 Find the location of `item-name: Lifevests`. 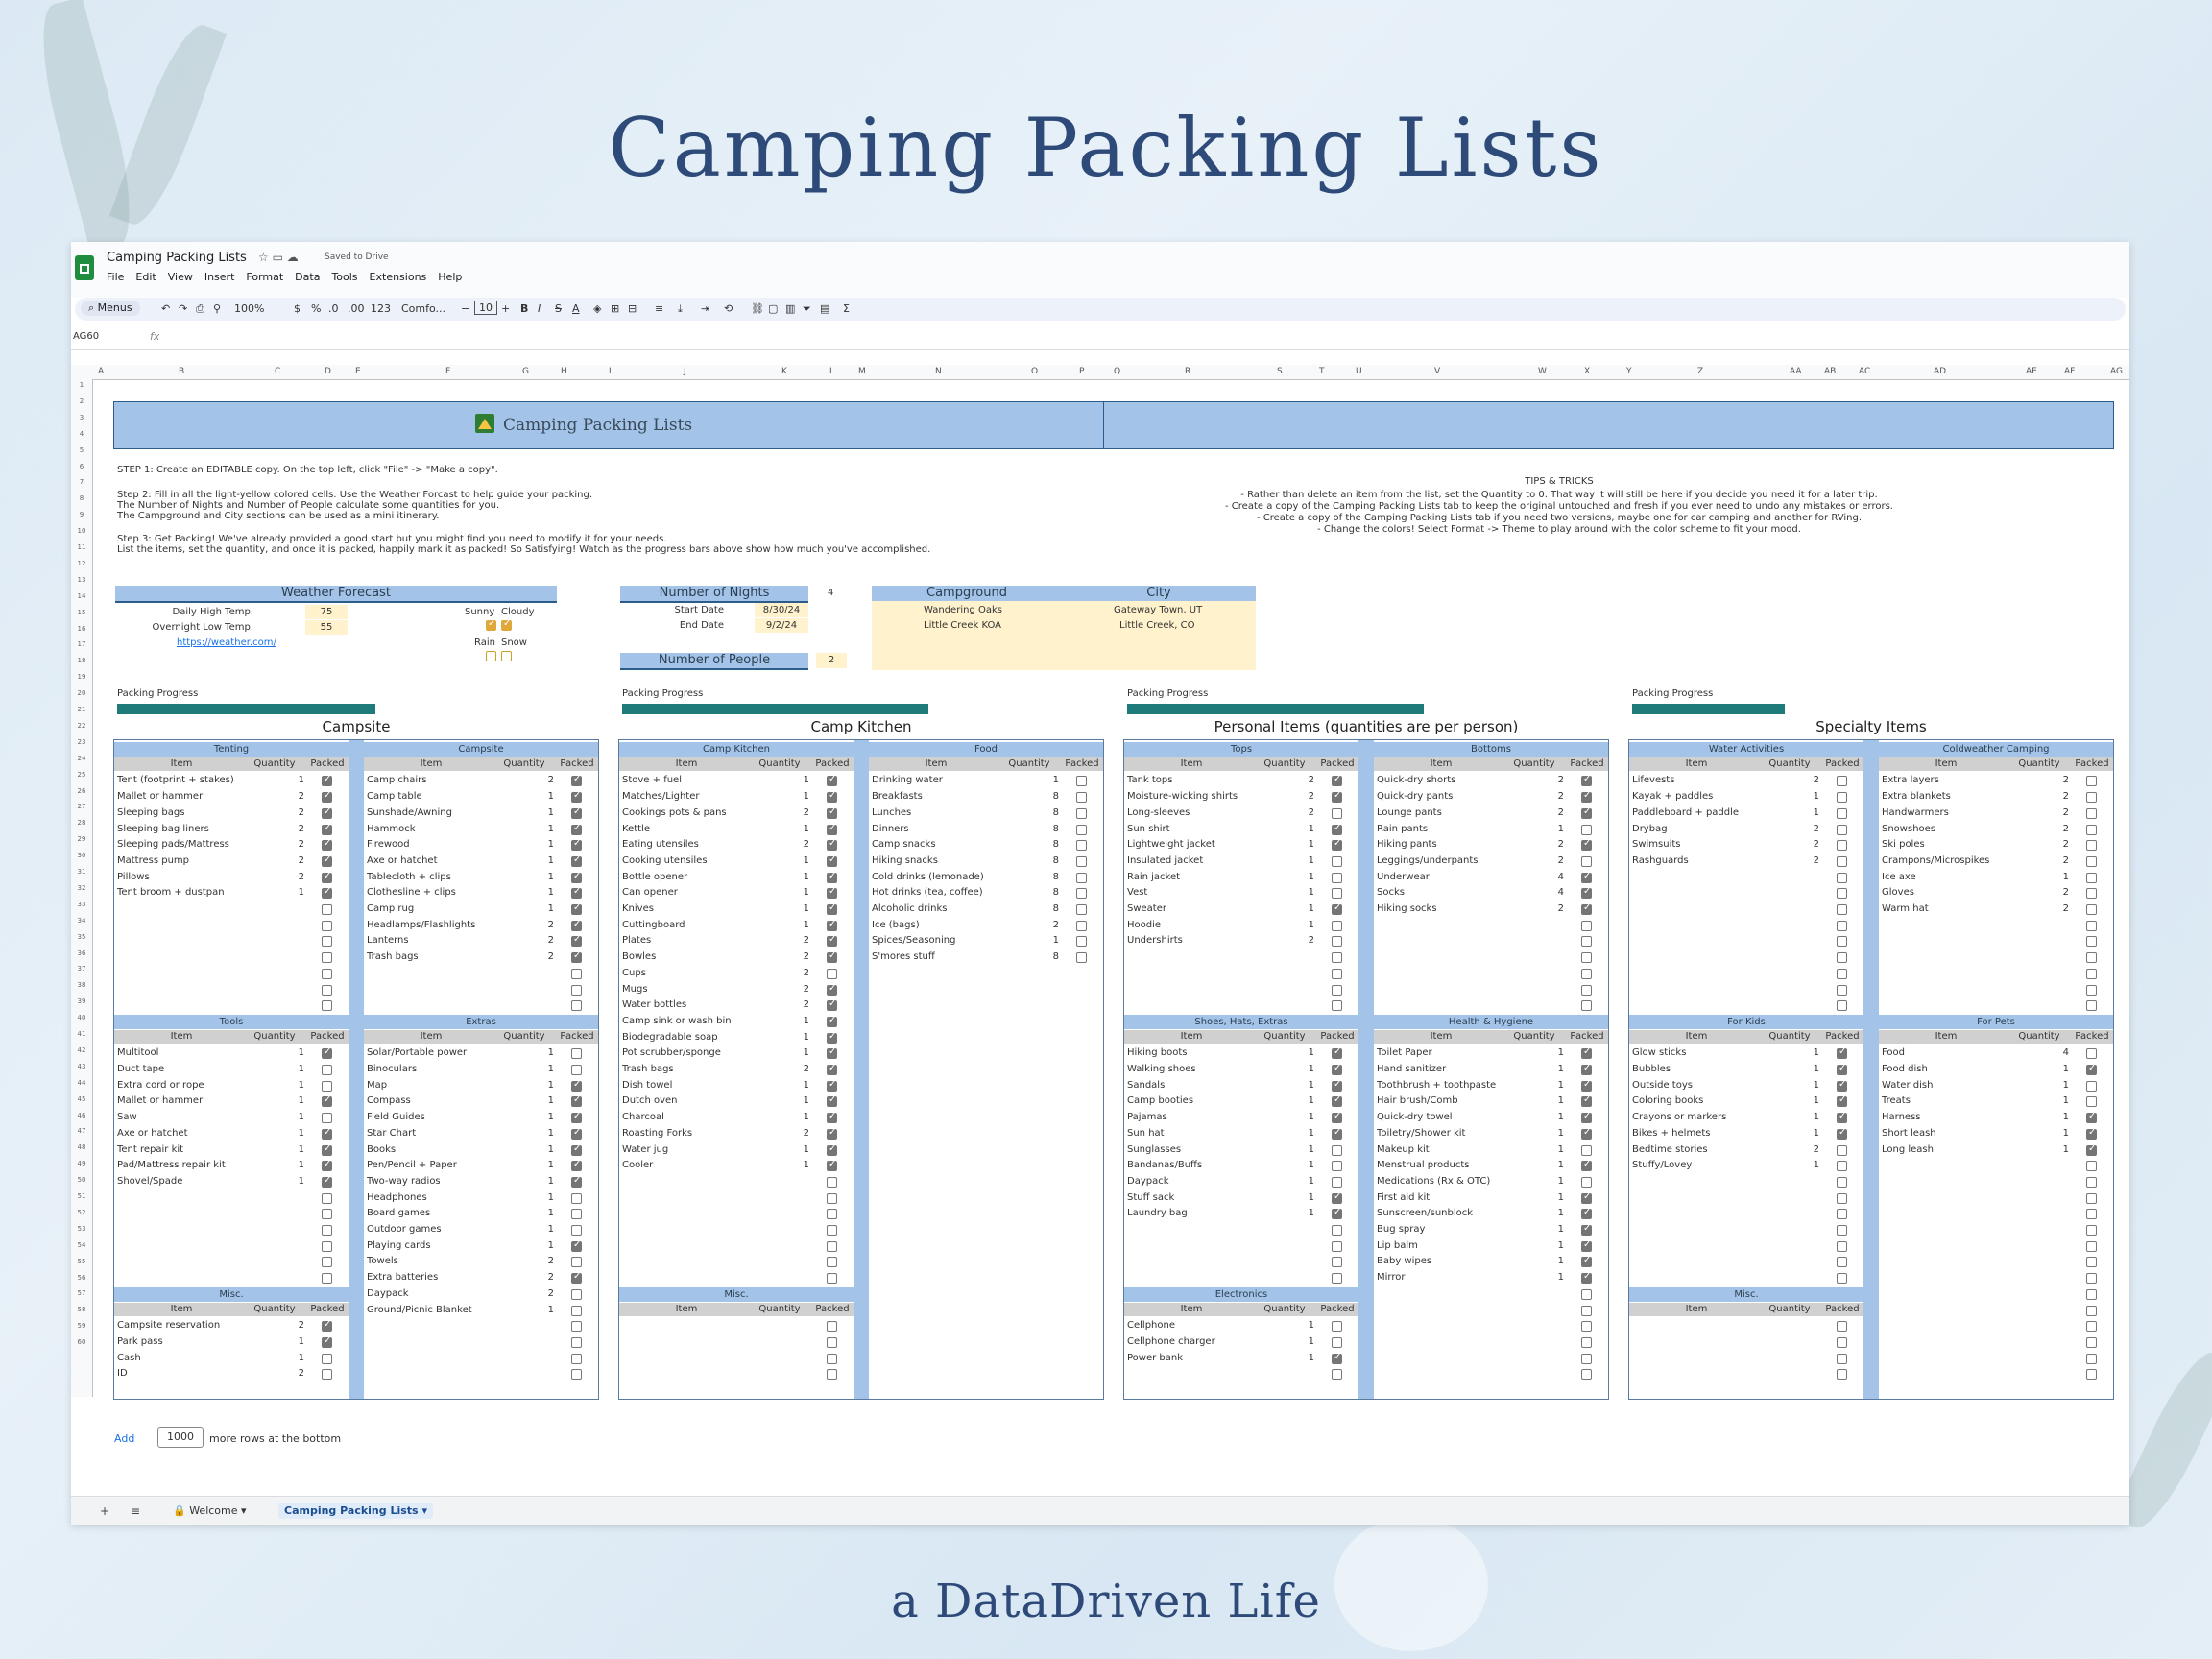

item-name: Lifevests is located at coordinates (1704, 780).